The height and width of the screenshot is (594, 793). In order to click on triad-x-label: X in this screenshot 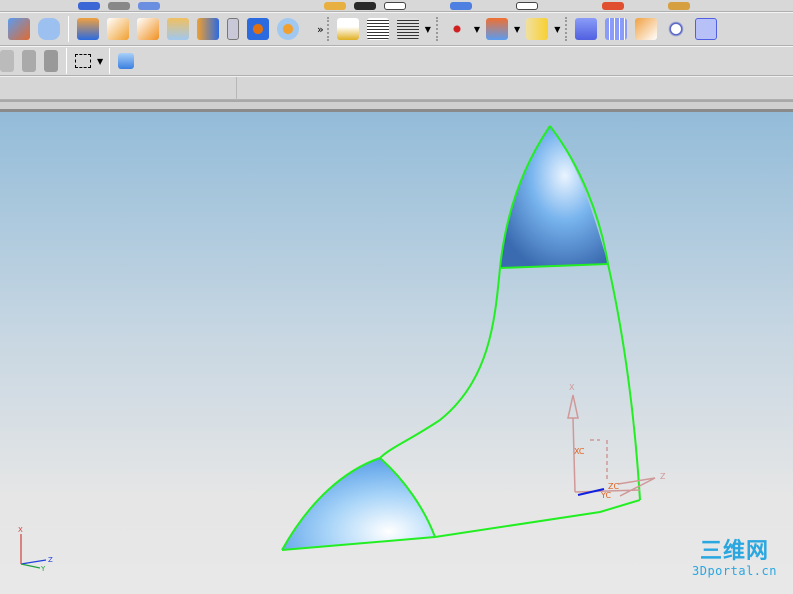, I will do `click(20, 530)`.